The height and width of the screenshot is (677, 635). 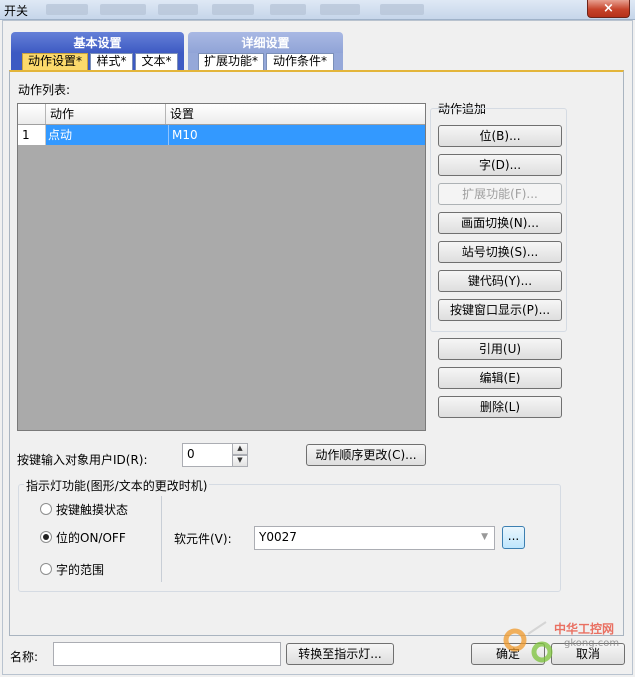 I want to click on close-icon: ×, so click(x=608, y=8).